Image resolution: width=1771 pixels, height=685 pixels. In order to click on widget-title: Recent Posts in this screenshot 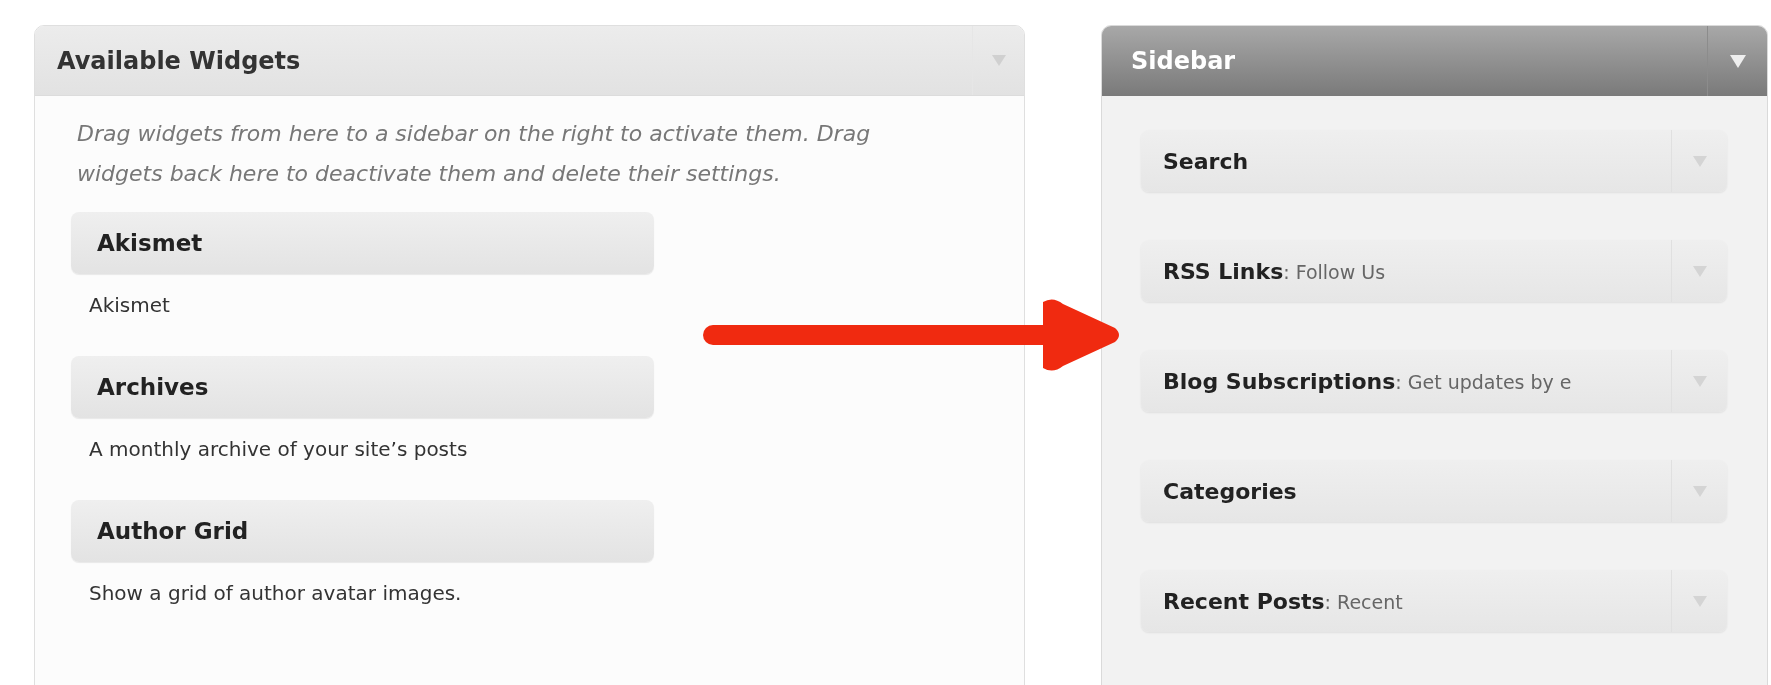, I will do `click(1244, 601)`.